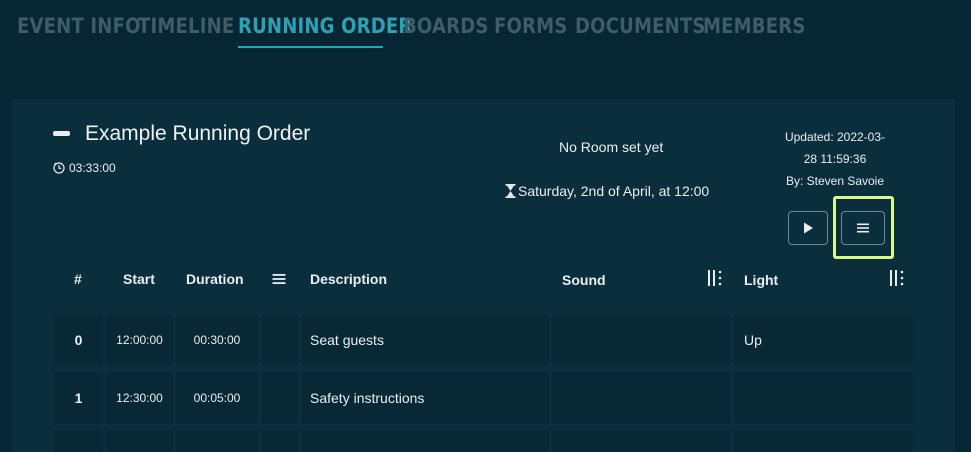 The height and width of the screenshot is (452, 971). I want to click on column-menu-icon, so click(279, 279).